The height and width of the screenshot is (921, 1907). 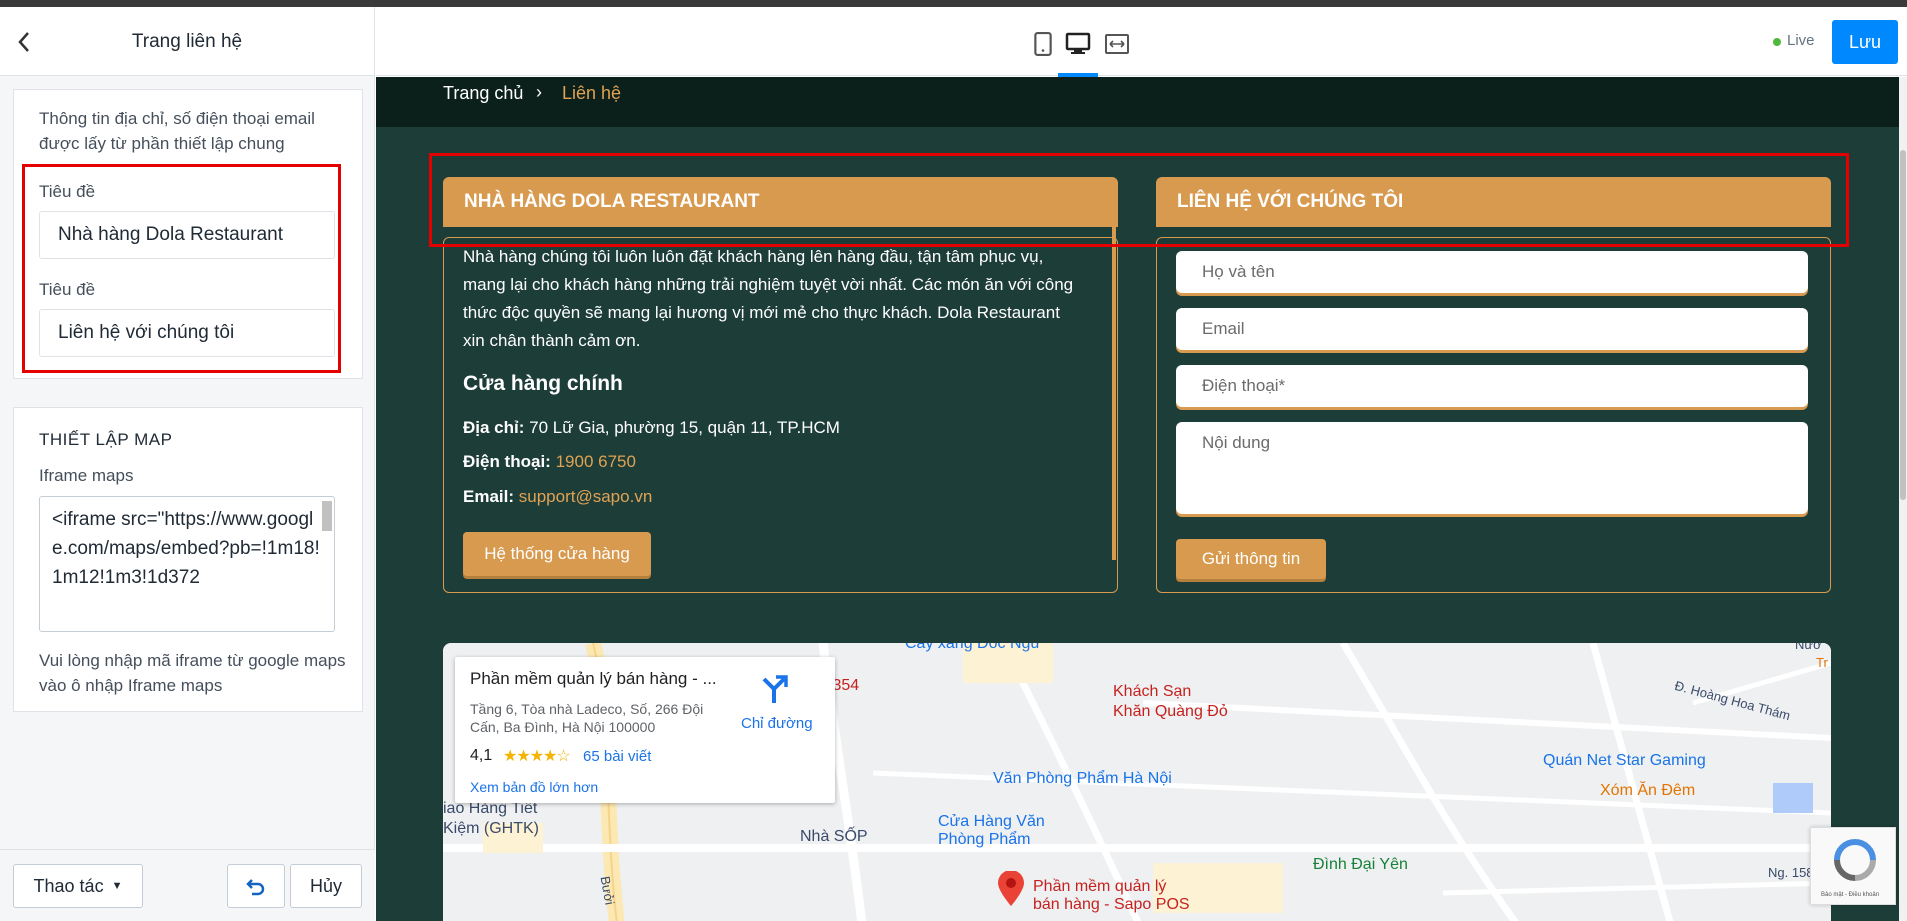 What do you see at coordinates (1492, 468) in the screenshot?
I see `message-textarea: Nội dung` at bounding box center [1492, 468].